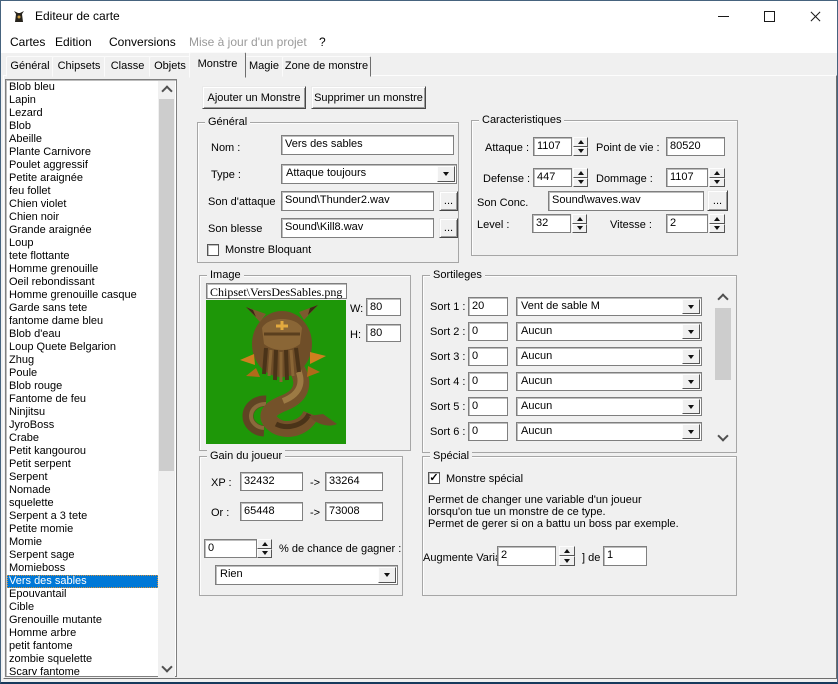 The height and width of the screenshot is (684, 838). What do you see at coordinates (383, 333) in the screenshot?
I see `height-input: 80` at bounding box center [383, 333].